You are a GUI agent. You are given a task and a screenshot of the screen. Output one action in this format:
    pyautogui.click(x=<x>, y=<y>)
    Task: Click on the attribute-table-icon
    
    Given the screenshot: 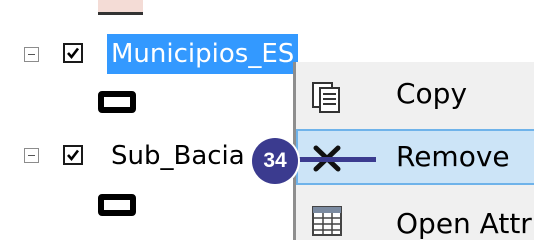 What is the action you would take?
    pyautogui.click(x=327, y=221)
    